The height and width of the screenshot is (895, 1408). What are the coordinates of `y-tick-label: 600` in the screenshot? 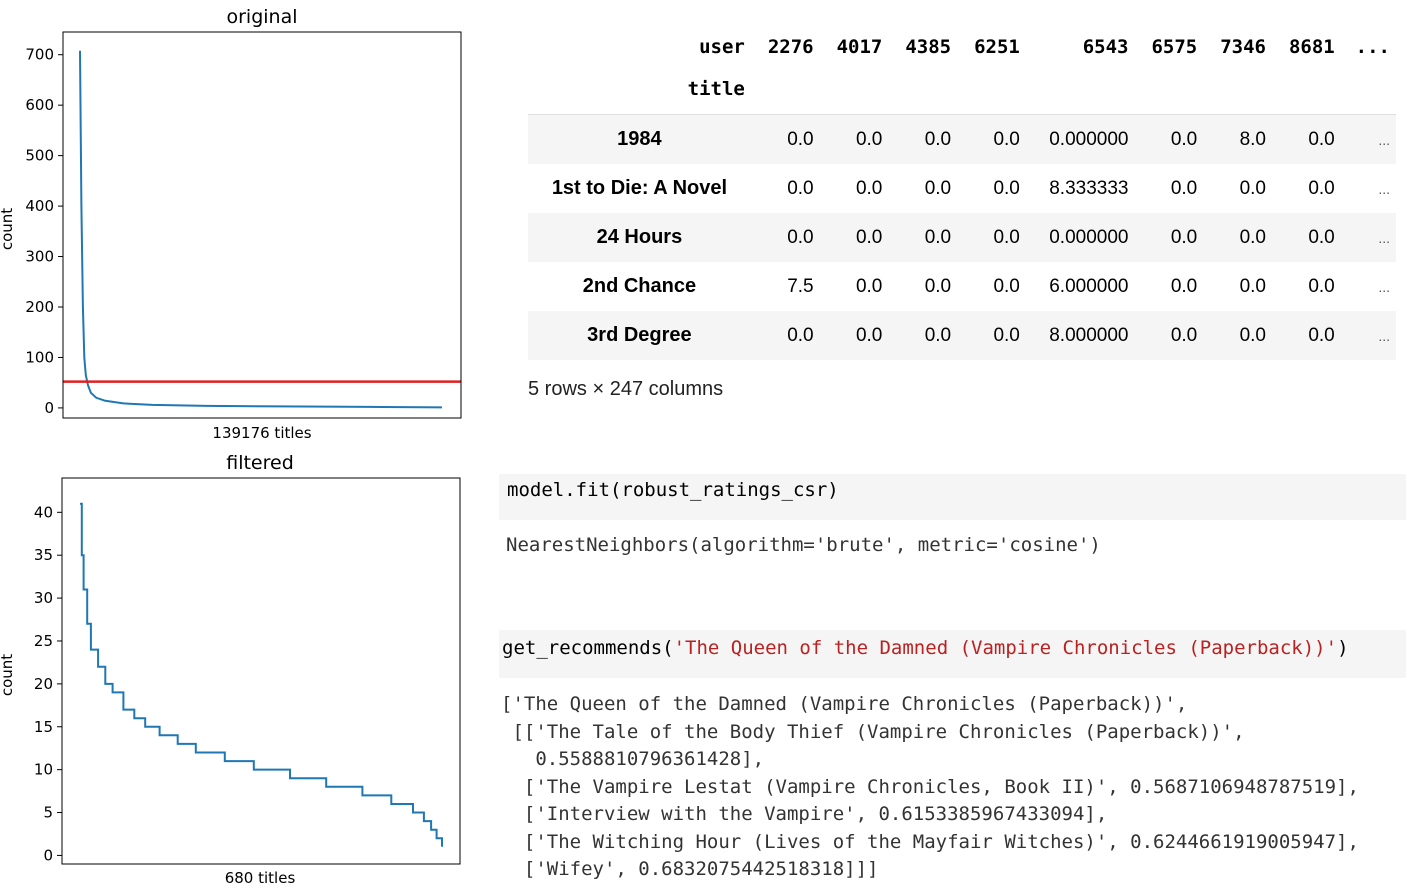 It's located at (39, 105).